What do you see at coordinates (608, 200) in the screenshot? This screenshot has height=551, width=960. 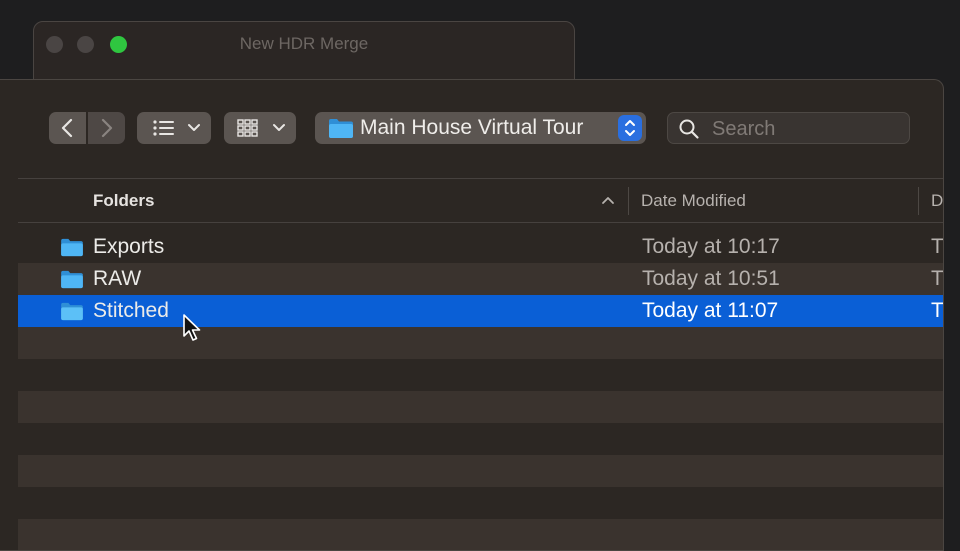 I see `sort-ascending-icon` at bounding box center [608, 200].